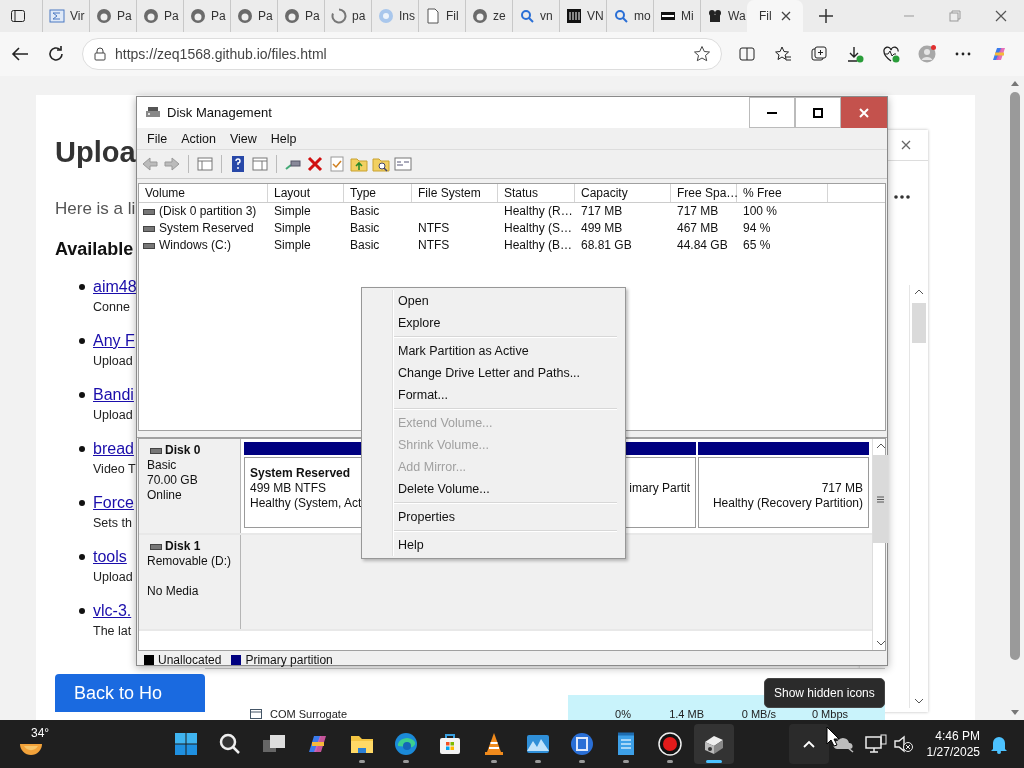 The width and height of the screenshot is (1024, 768). Describe the element at coordinates (455, 193) in the screenshot. I see `column-header: File System` at that location.